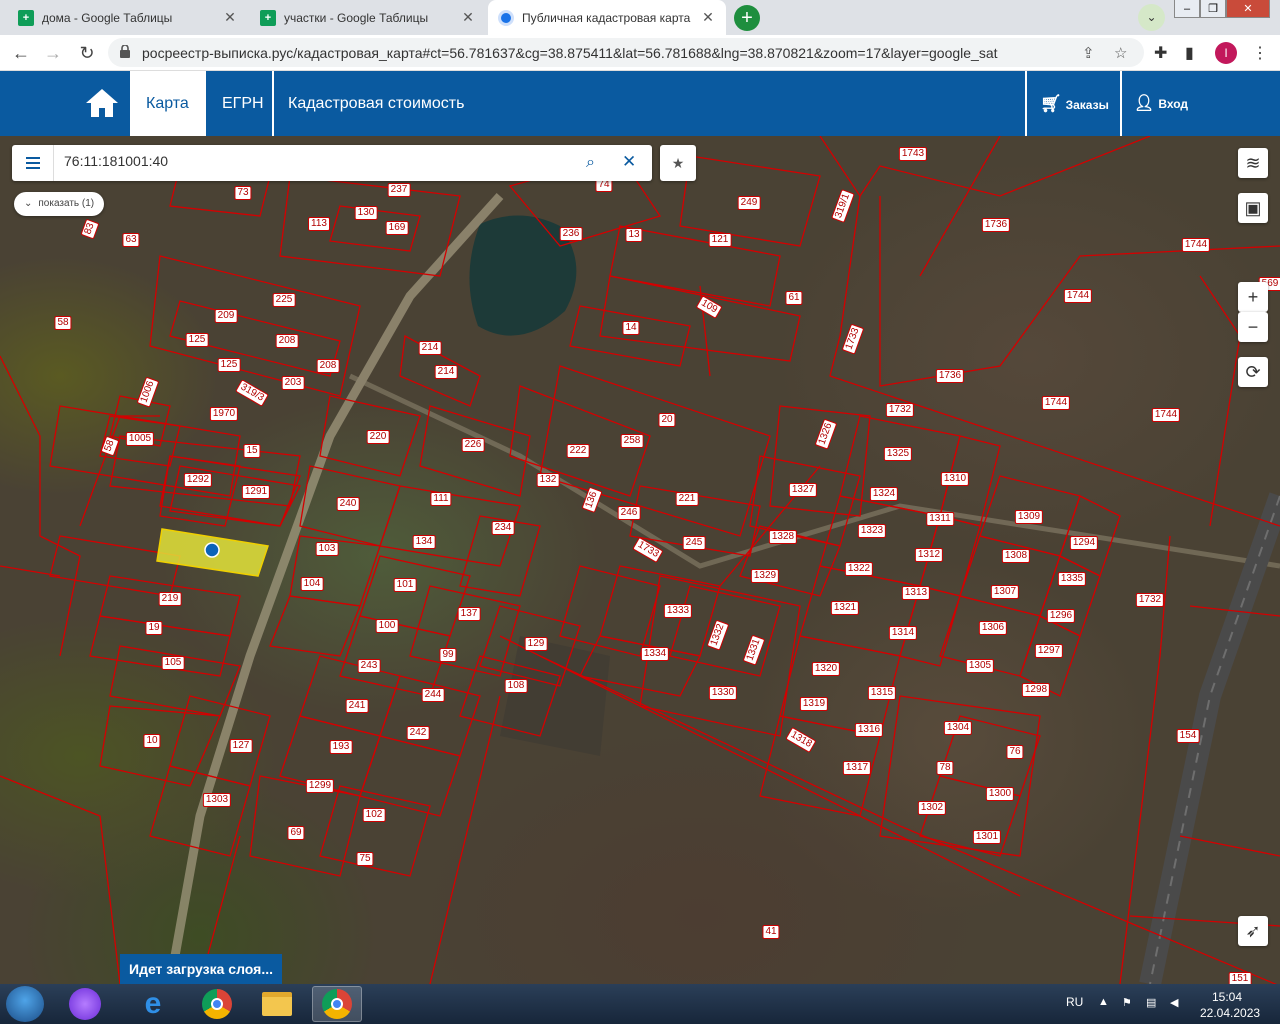  I want to click on parcel-number-label: 113, so click(319, 224).